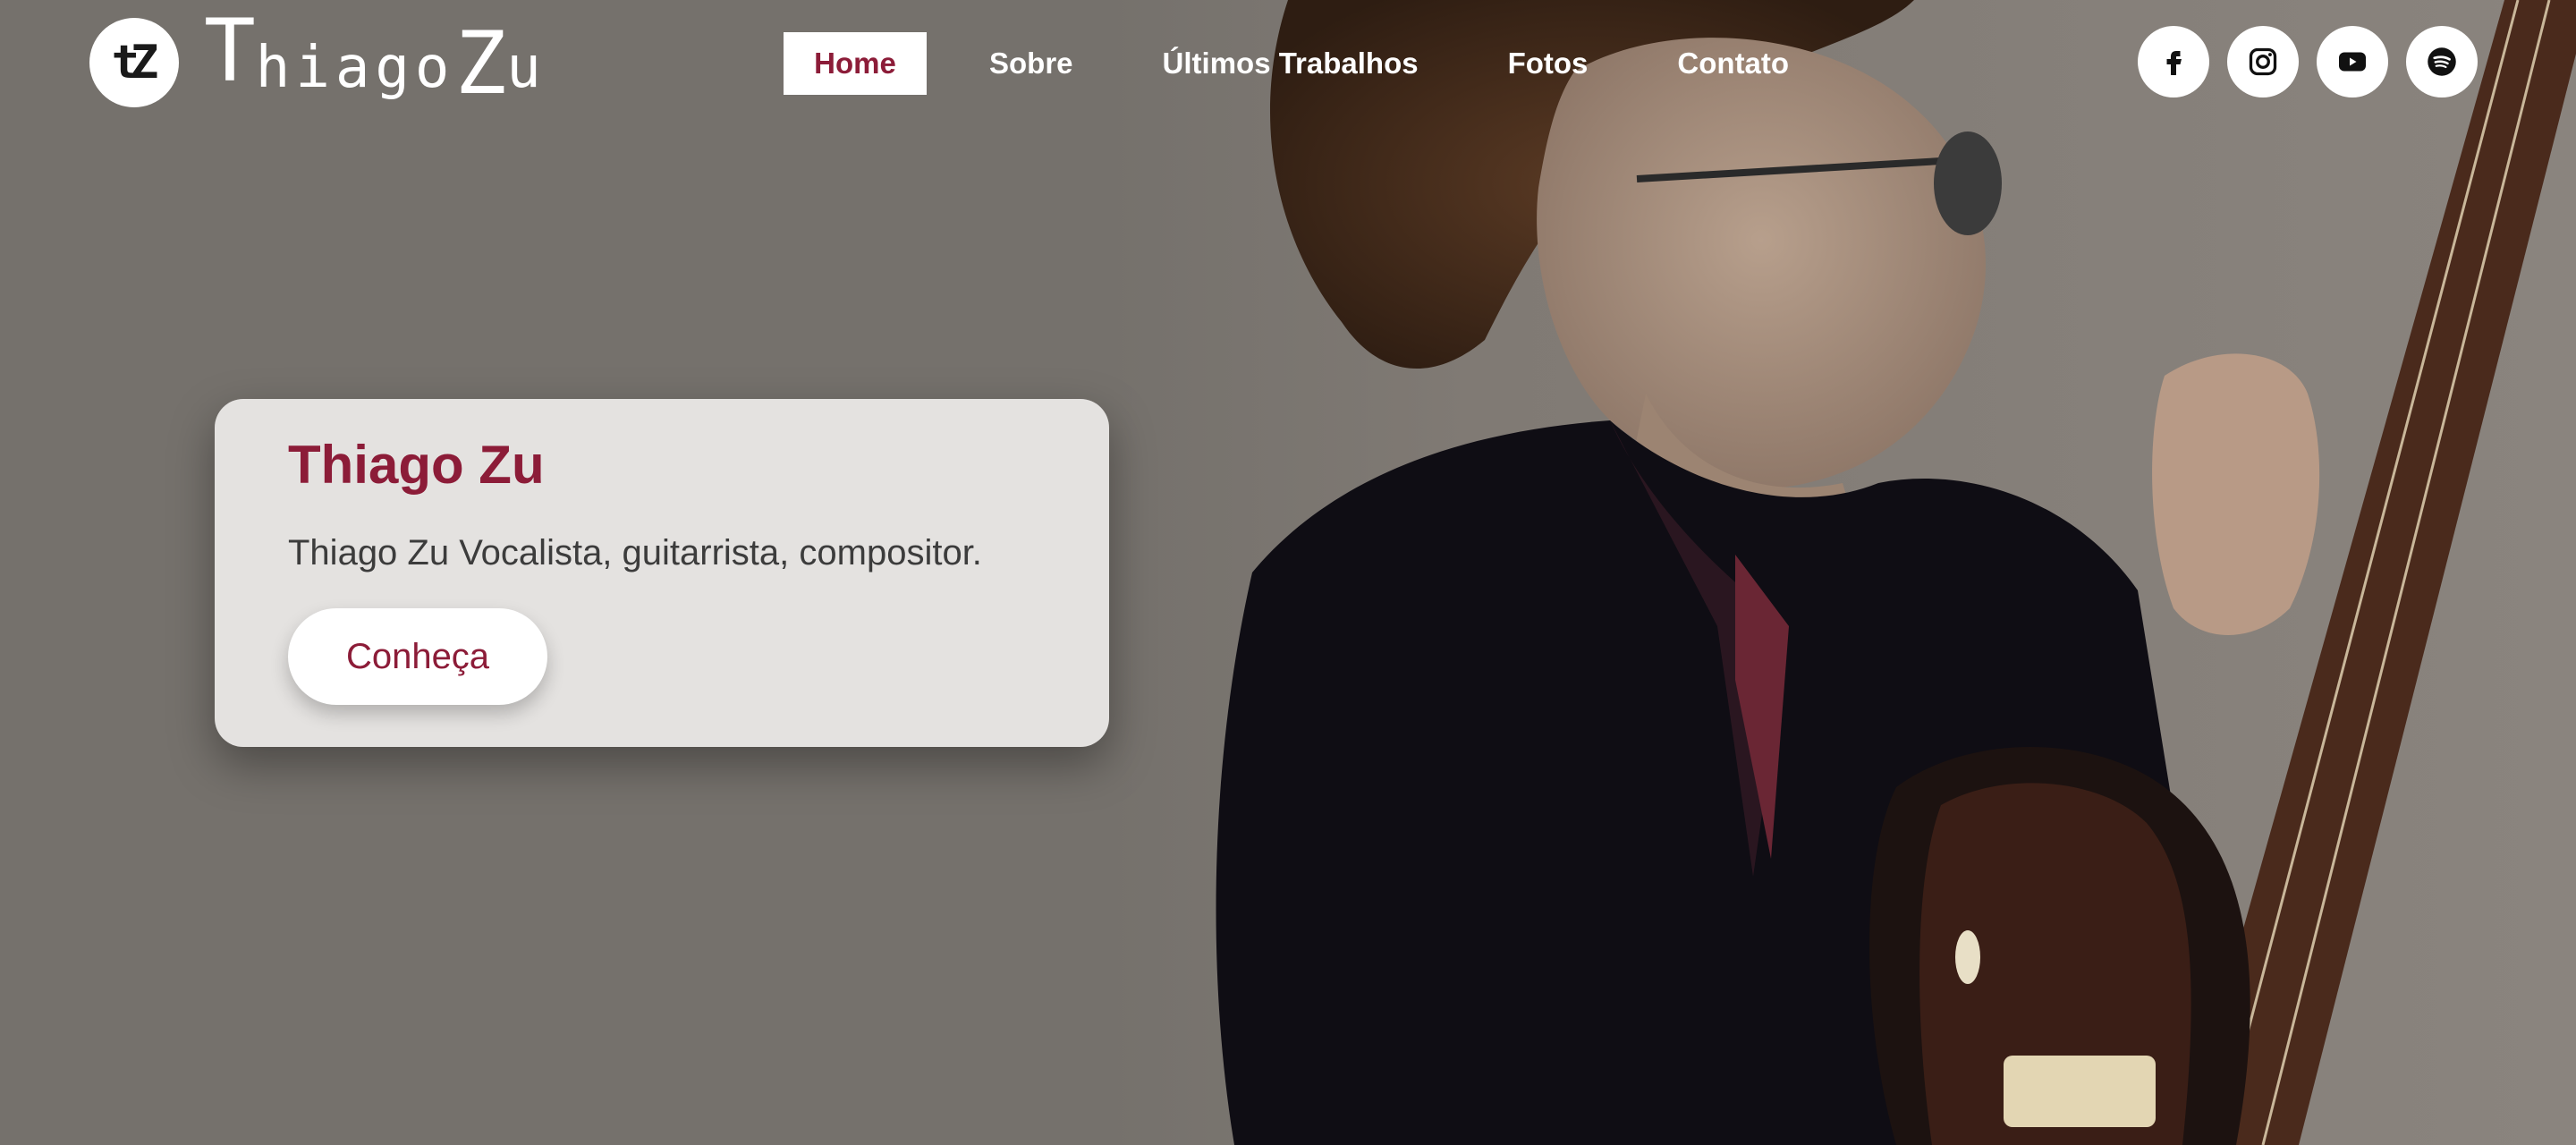 The width and height of the screenshot is (2576, 1145). I want to click on youtube-icon, so click(2352, 62).